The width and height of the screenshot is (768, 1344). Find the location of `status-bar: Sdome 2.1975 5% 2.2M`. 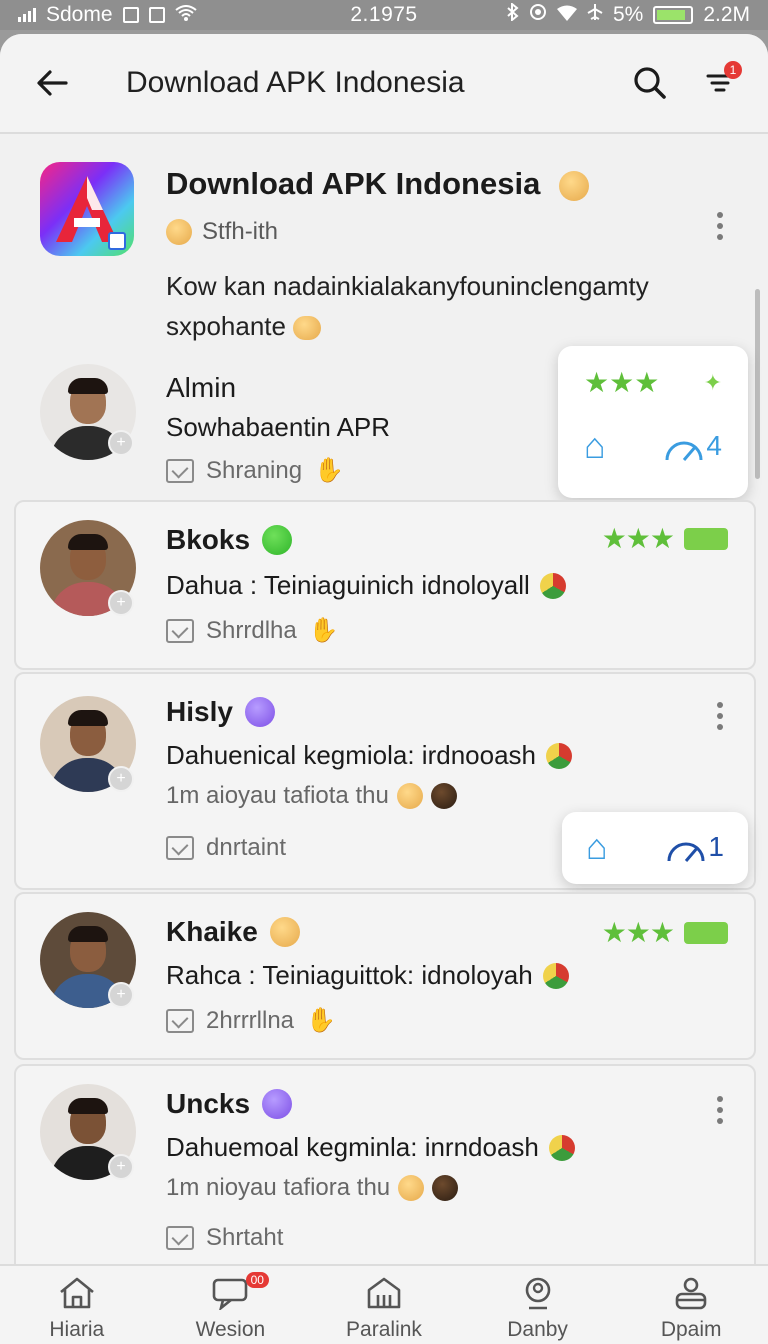

status-bar: Sdome 2.1975 5% 2.2M is located at coordinates (384, 15).